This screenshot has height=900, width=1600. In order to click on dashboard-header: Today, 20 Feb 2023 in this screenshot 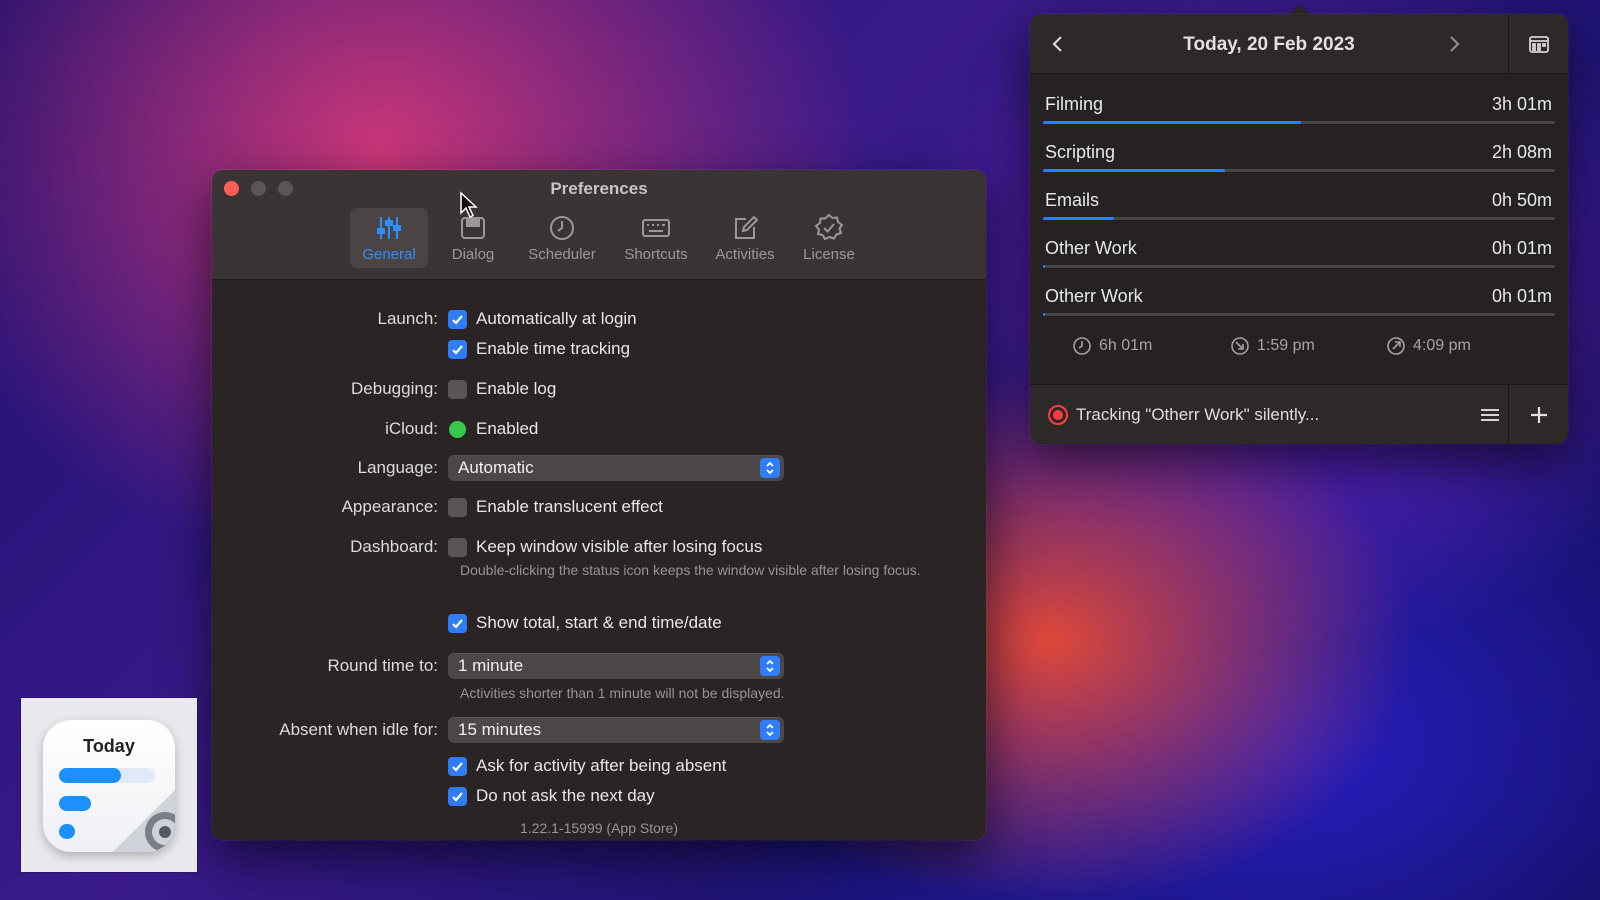, I will do `click(1299, 44)`.